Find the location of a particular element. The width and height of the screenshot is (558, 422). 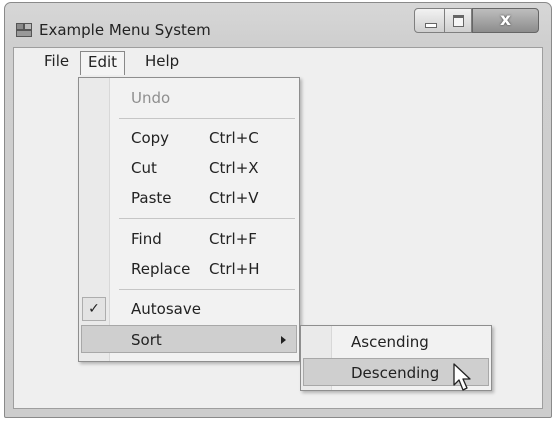

mouse-cursor-icon is located at coordinates (462, 377).